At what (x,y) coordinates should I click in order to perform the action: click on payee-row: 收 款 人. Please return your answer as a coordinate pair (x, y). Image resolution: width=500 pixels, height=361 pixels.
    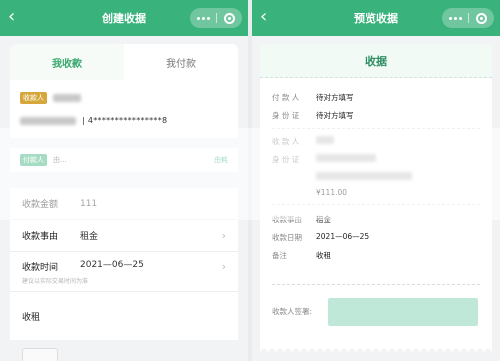
    Looking at the image, I should click on (303, 141).